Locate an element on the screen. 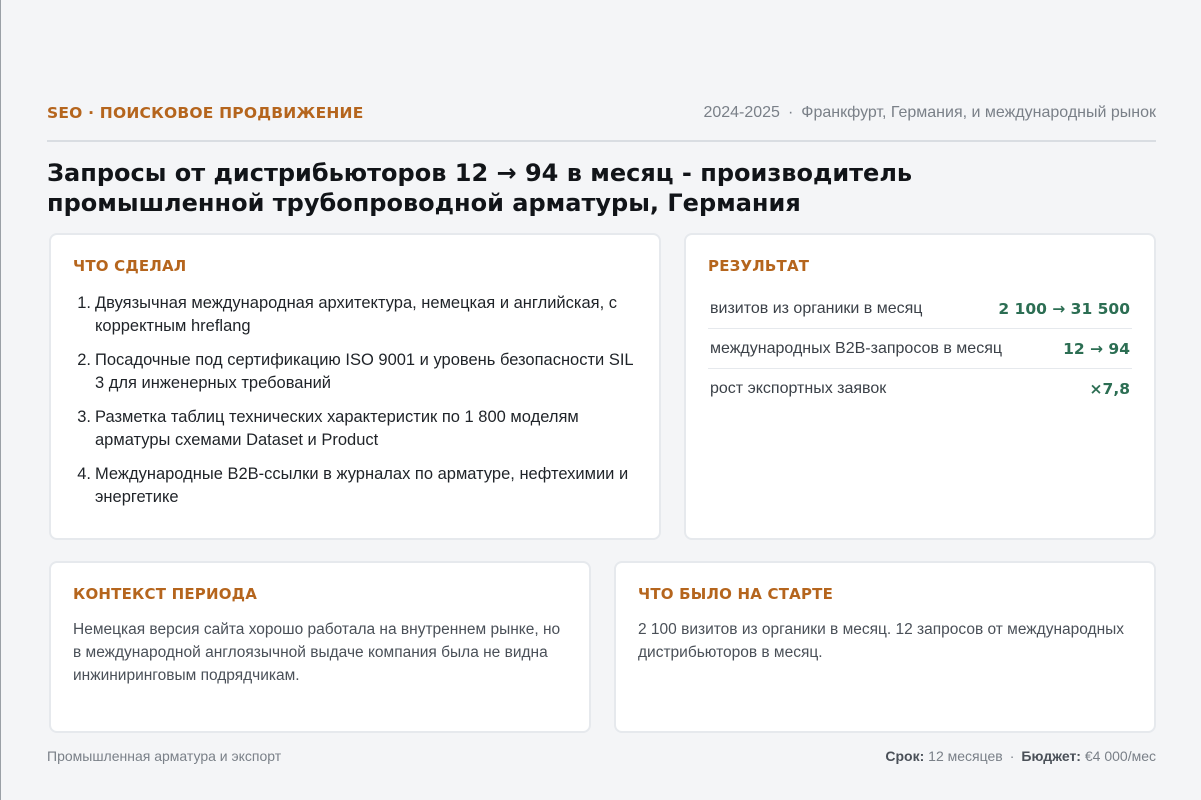  term-value: 12 месяцев is located at coordinates (965, 756).